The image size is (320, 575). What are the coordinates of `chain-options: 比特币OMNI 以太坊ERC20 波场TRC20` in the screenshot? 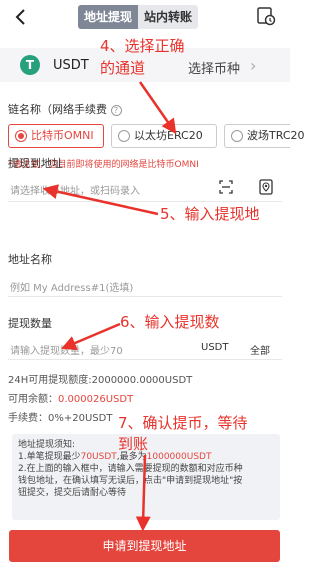 It's located at (156, 136).